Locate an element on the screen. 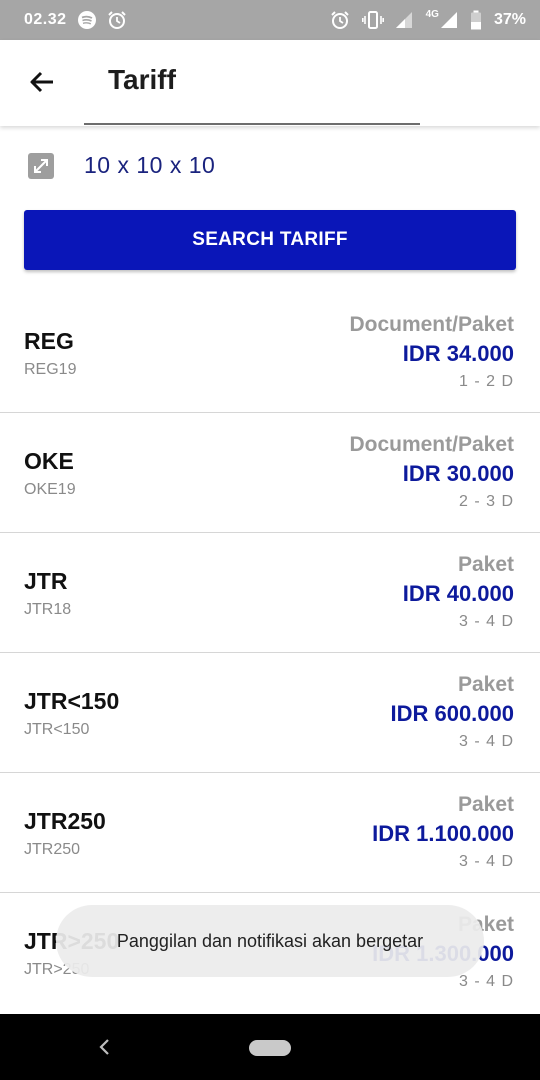 The height and width of the screenshot is (1080, 540). vibrate-icon is located at coordinates (372, 20).